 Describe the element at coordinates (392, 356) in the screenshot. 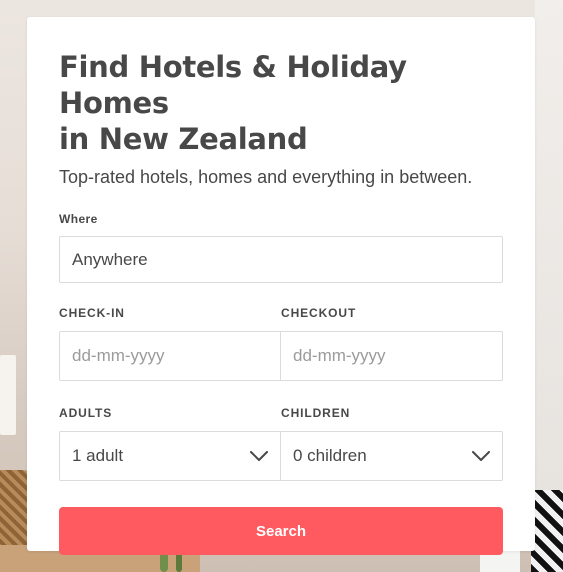

I see `checkout-input: dd-mm-yyyy` at that location.